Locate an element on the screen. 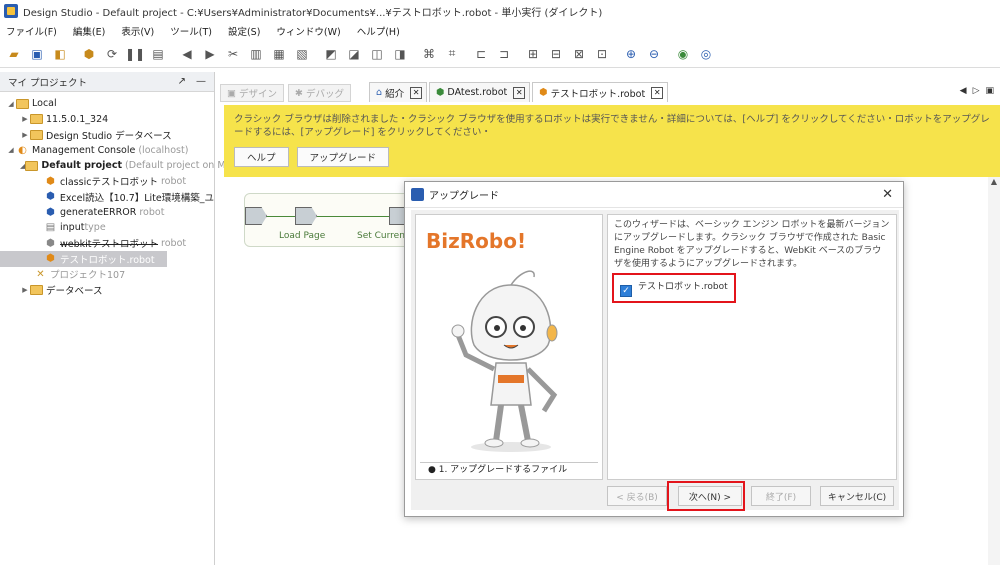  robot-checkbox: ✓ is located at coordinates (626, 291).